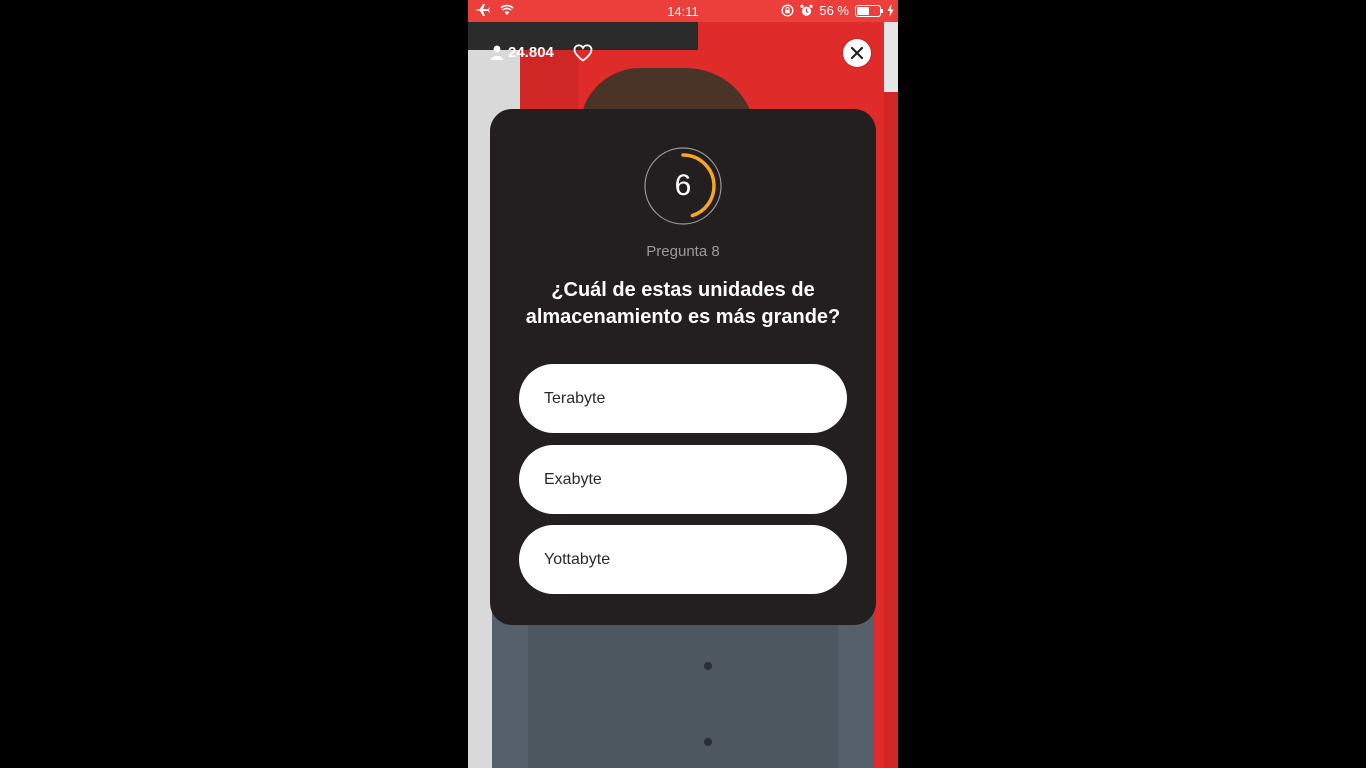 This screenshot has height=768, width=1366. Describe the element at coordinates (834, 10) in the screenshot. I see `battery-percent: 56 %` at that location.